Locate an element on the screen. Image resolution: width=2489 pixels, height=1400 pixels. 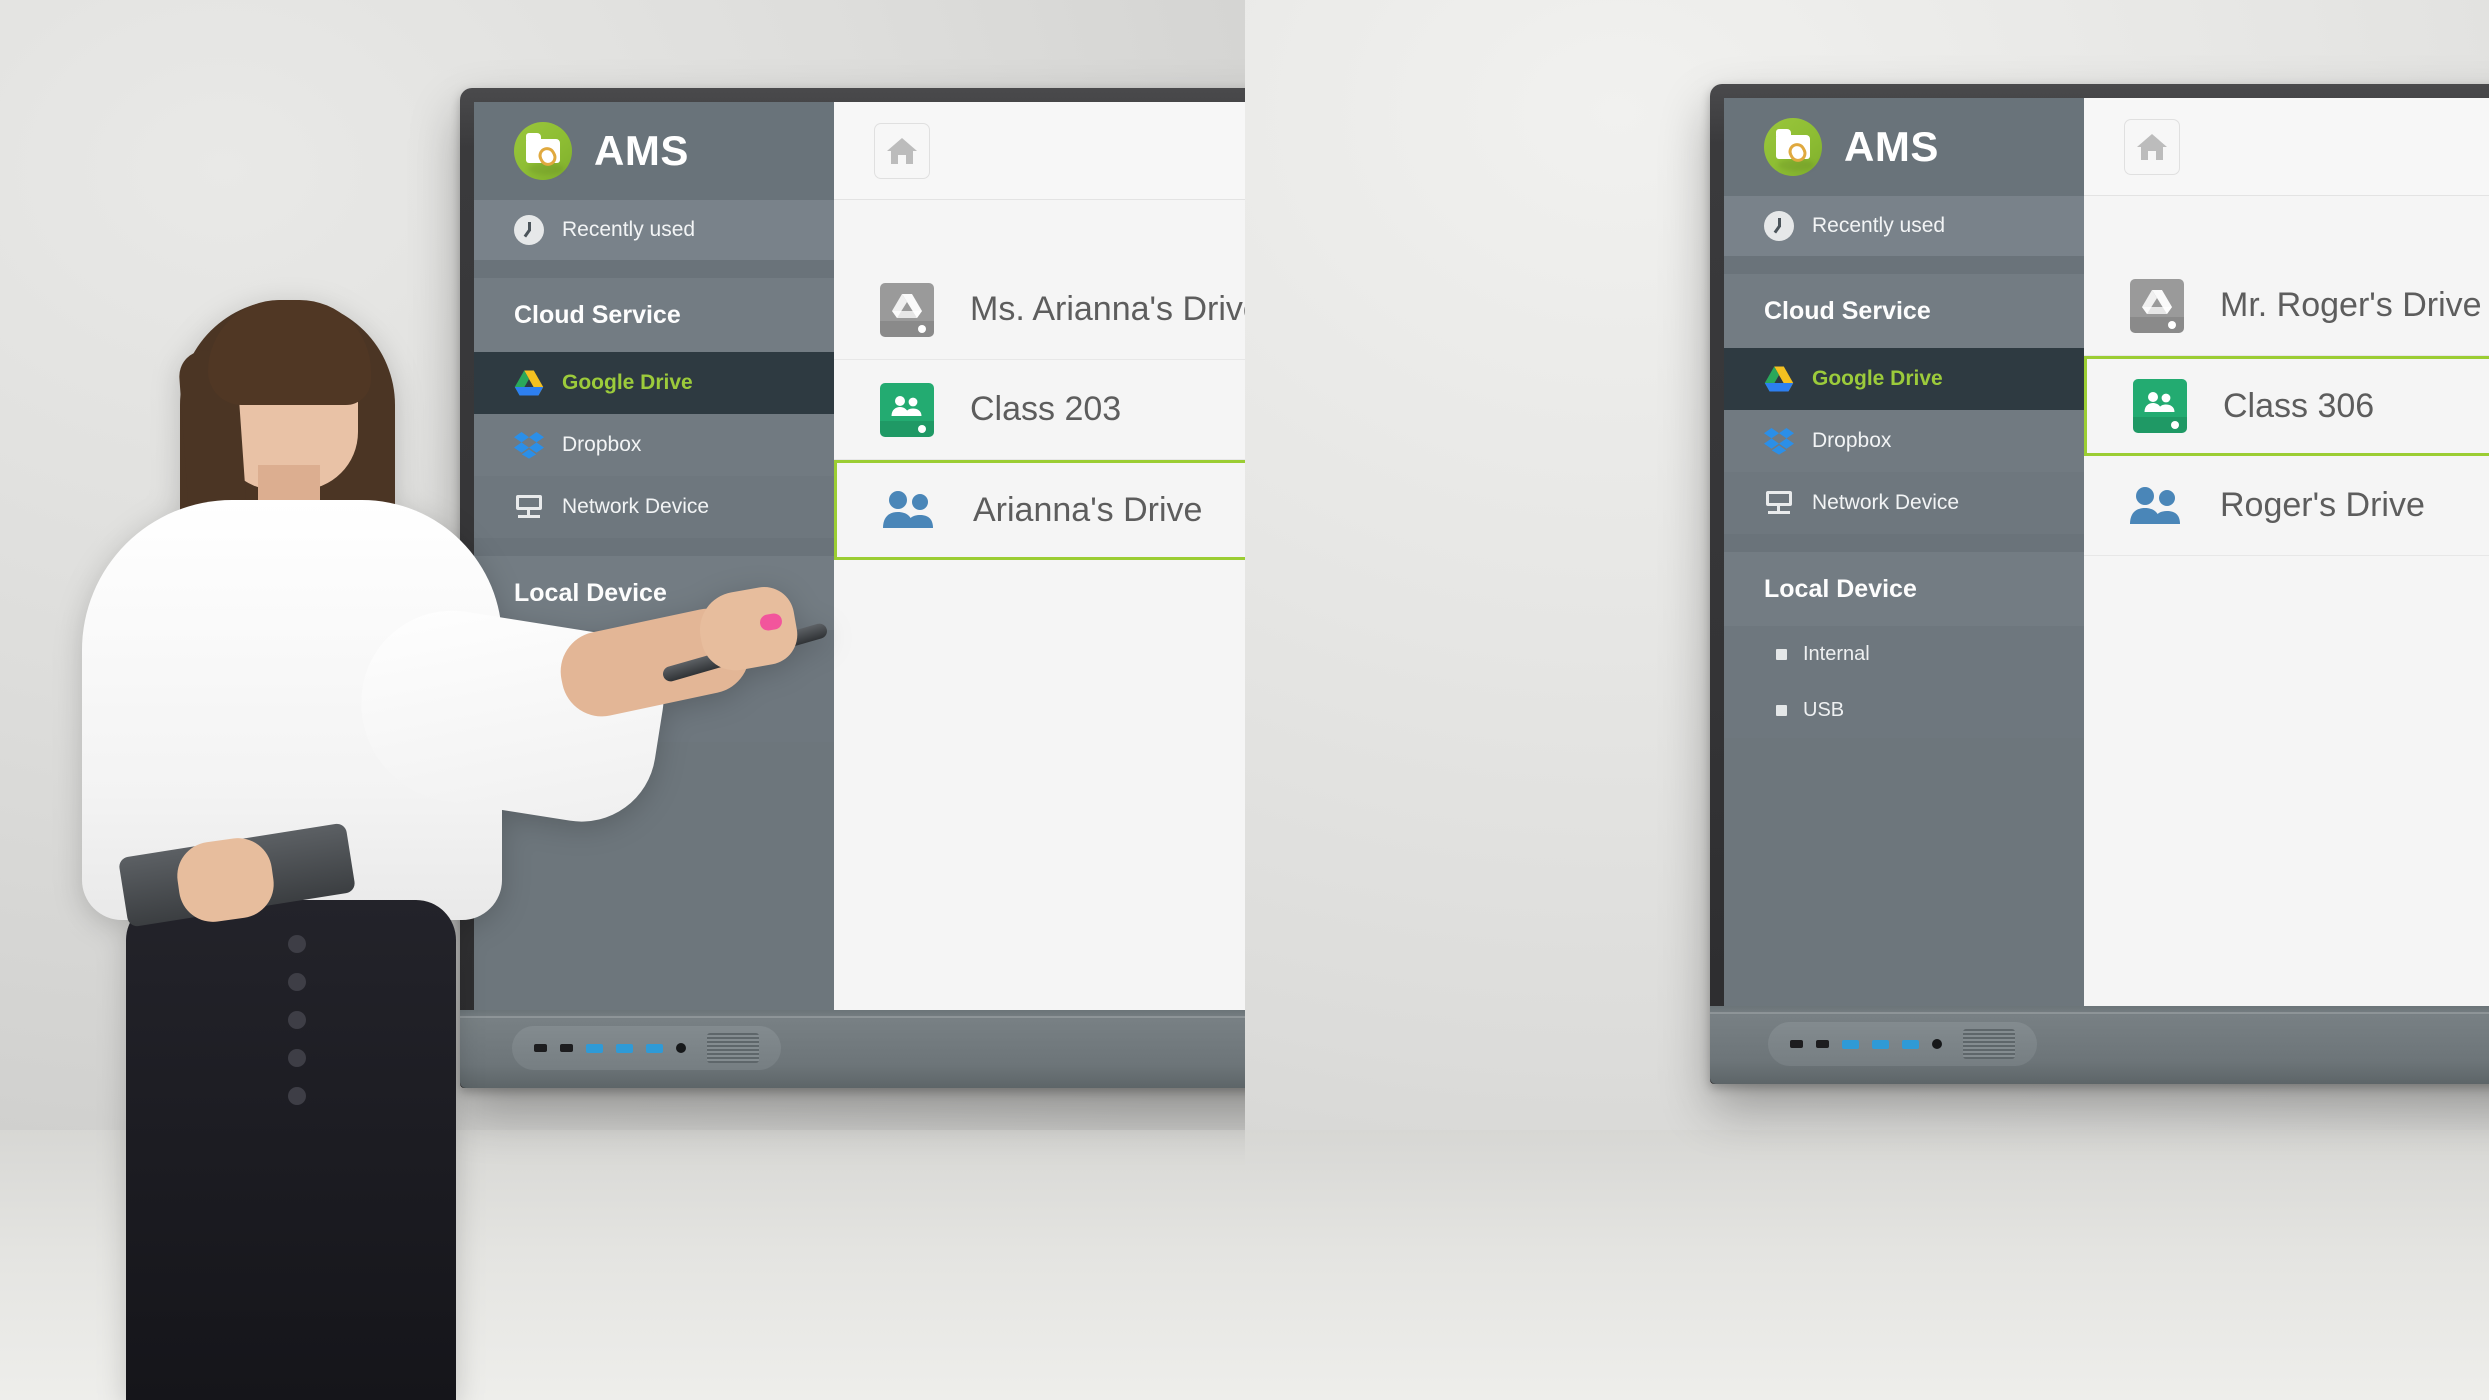
list-item-label: Ms. Arianna's Drive is located at coordinates (1107, 309).